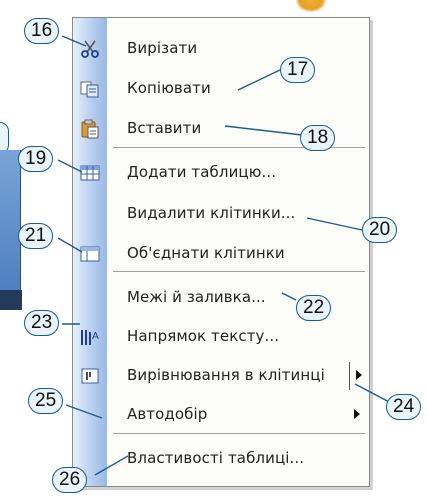 Image resolution: width=428 pixels, height=497 pixels. What do you see at coordinates (42, 323) in the screenshot?
I see `callout-23: 23` at bounding box center [42, 323].